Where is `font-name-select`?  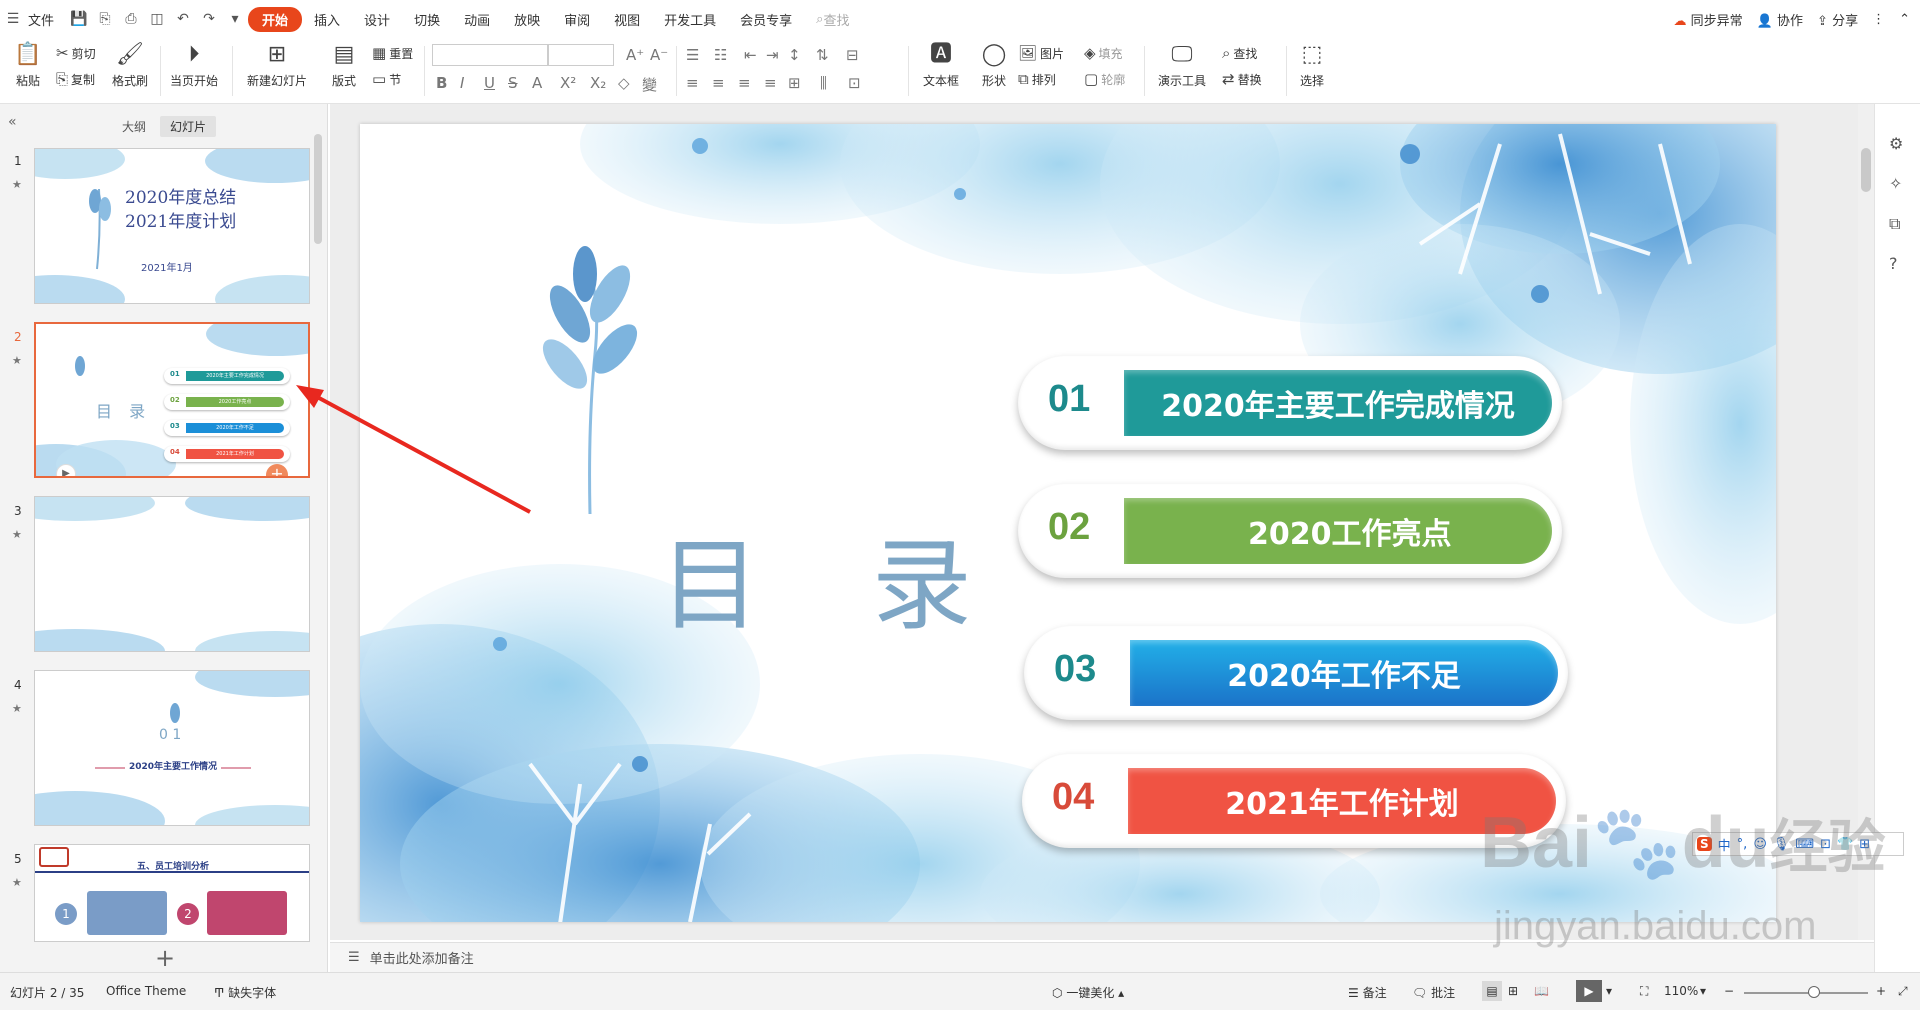 font-name-select is located at coordinates (490, 55).